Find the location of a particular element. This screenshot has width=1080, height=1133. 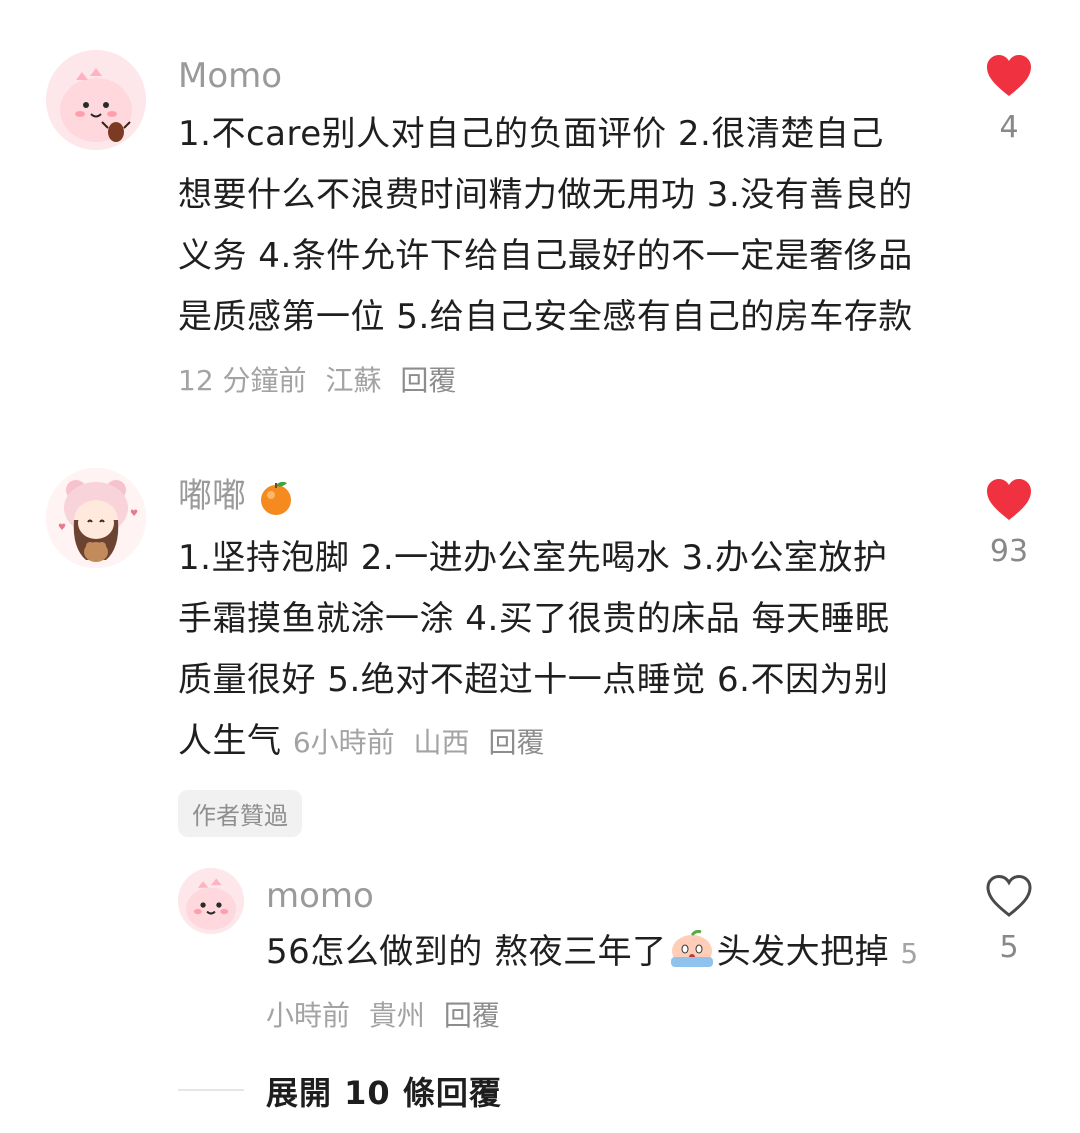

heart-outline-icon is located at coordinates (1009, 895).